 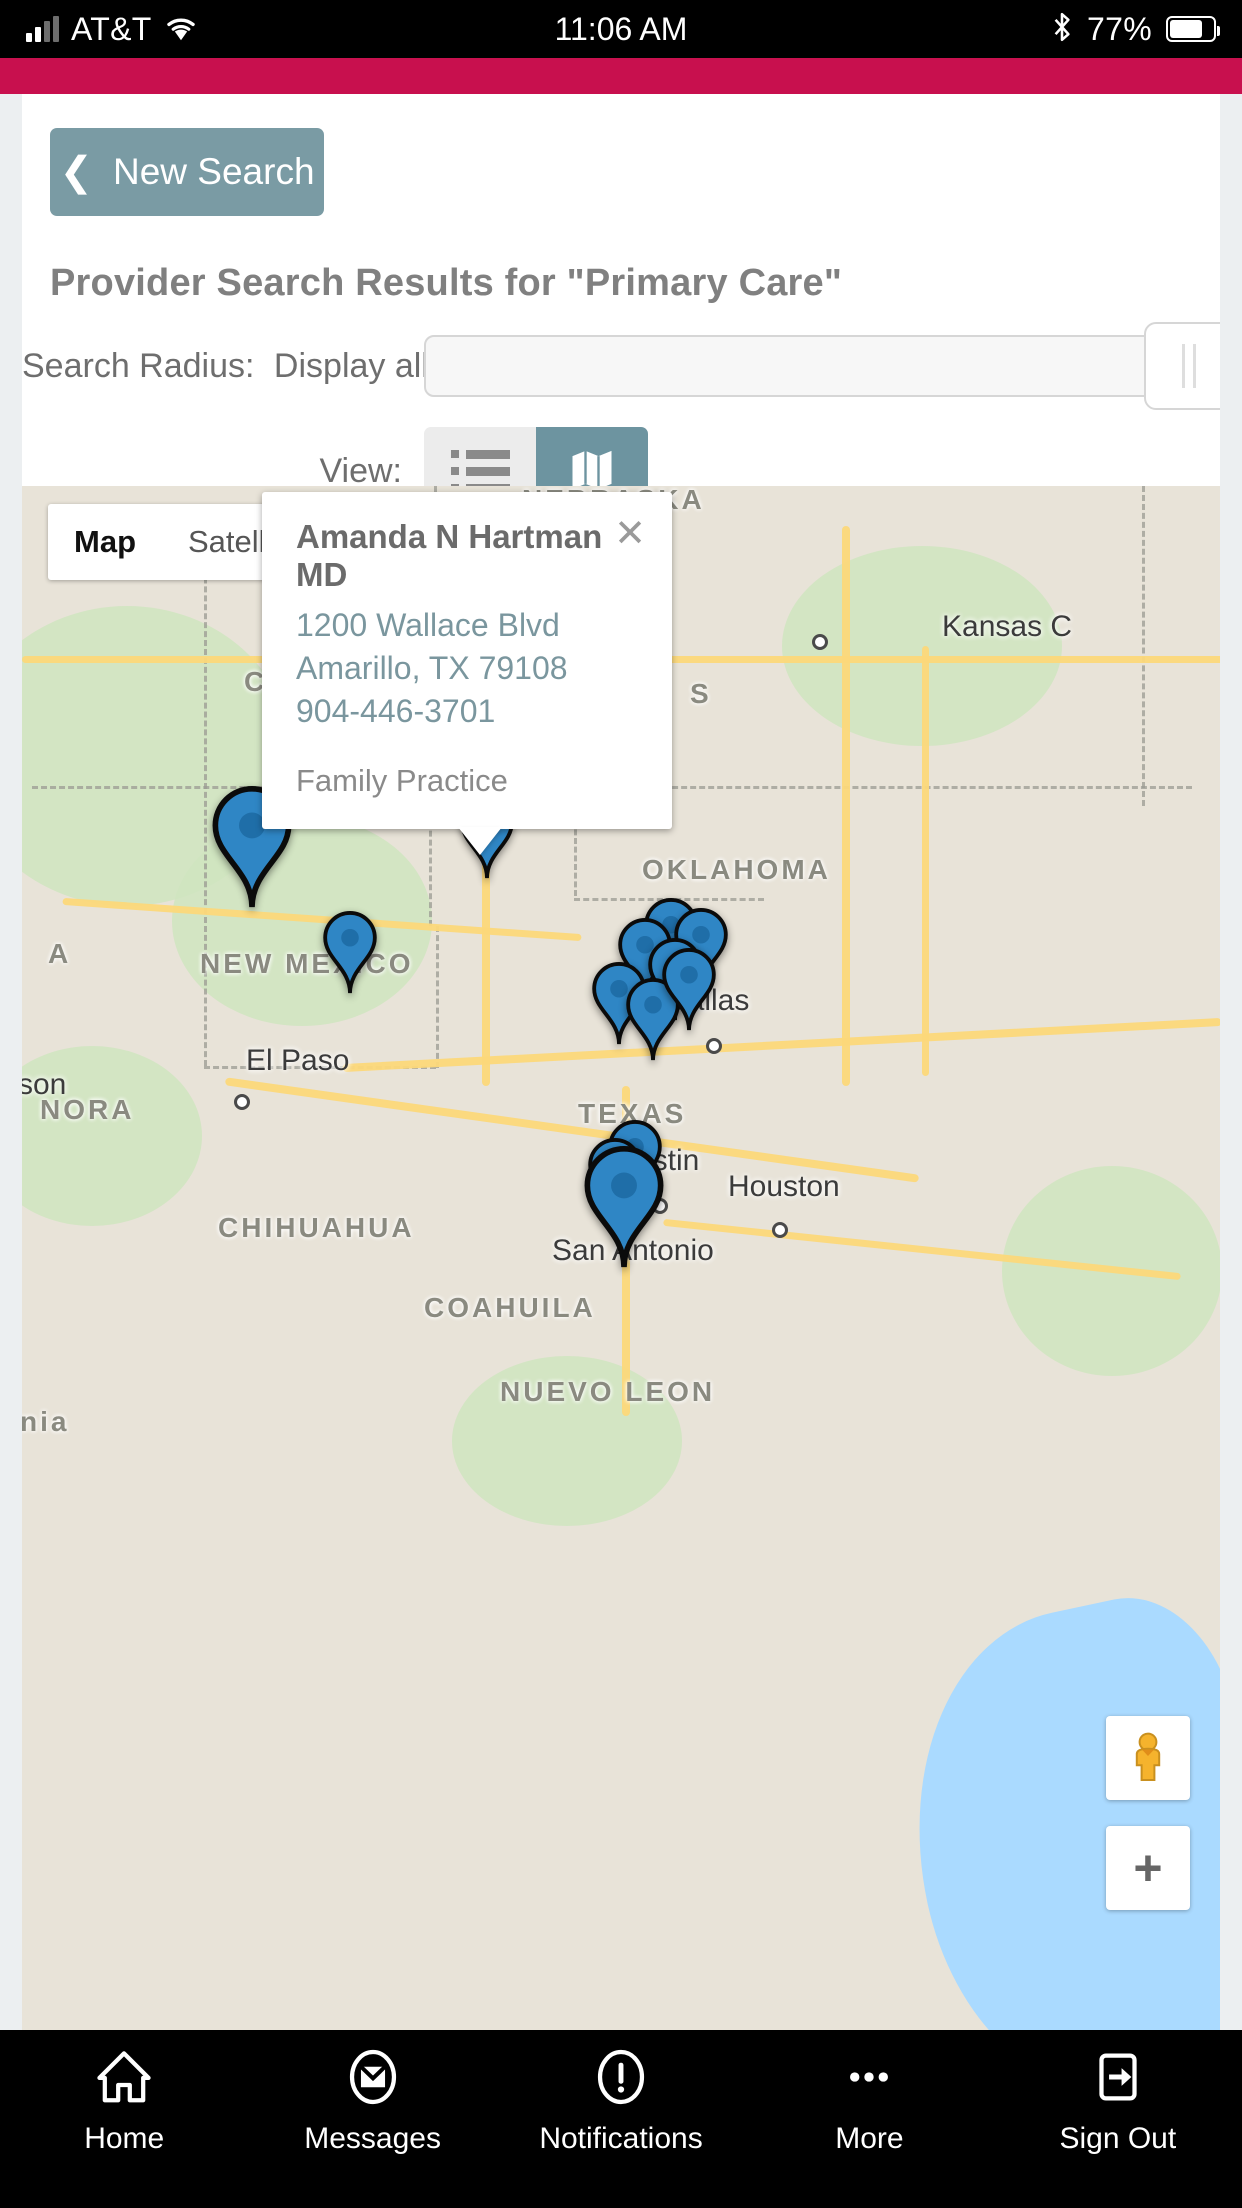 I want to click on zoom-in-button: +, so click(x=1148, y=1868).